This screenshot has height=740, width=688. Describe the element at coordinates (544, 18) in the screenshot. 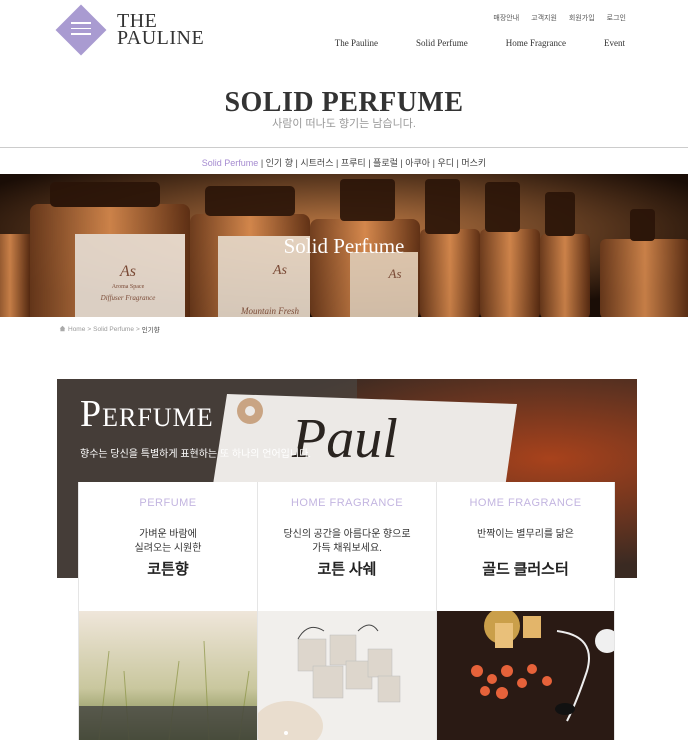

I see `util-support-link: 고객지원` at that location.